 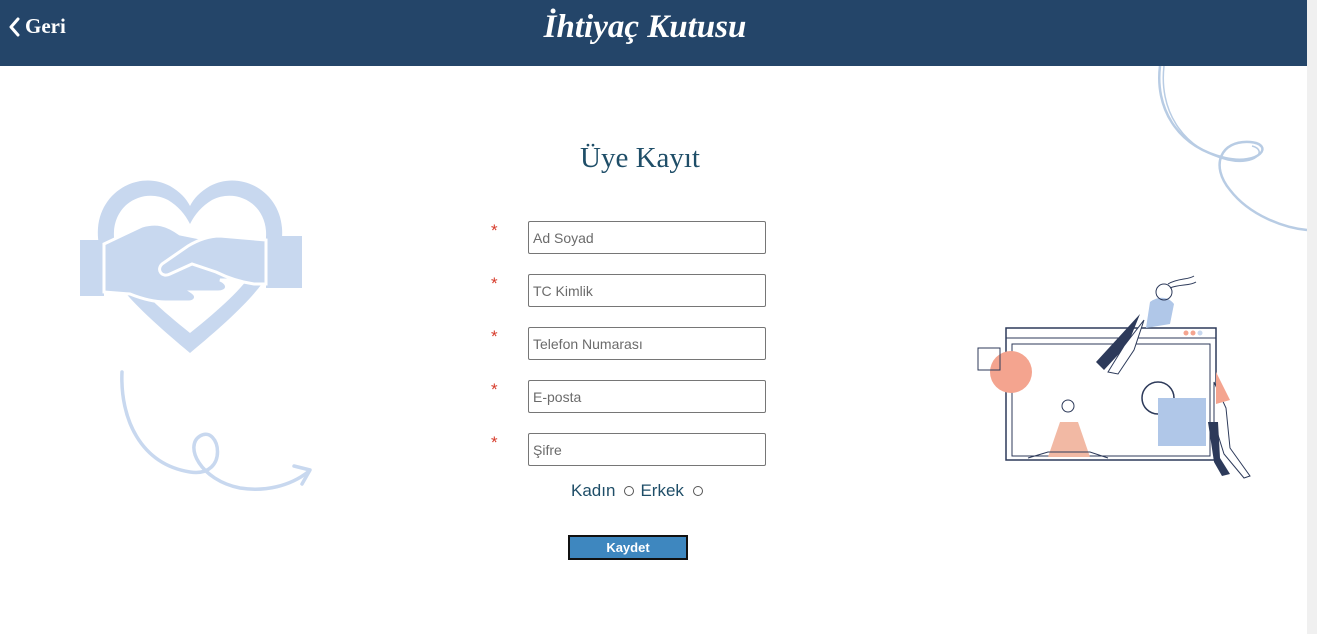 What do you see at coordinates (662, 490) in the screenshot?
I see `male-label: Erkek` at bounding box center [662, 490].